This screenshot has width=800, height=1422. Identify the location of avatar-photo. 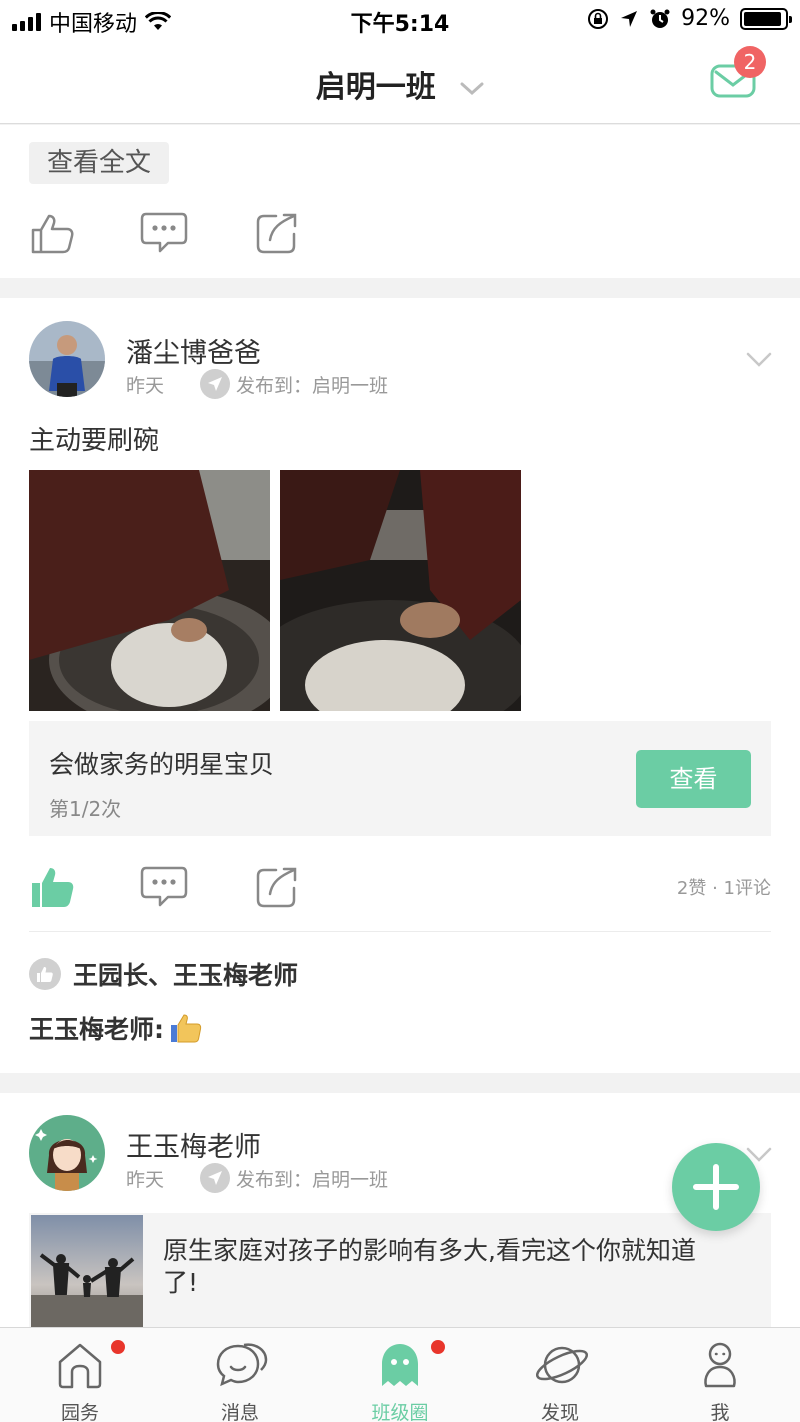
(67, 359).